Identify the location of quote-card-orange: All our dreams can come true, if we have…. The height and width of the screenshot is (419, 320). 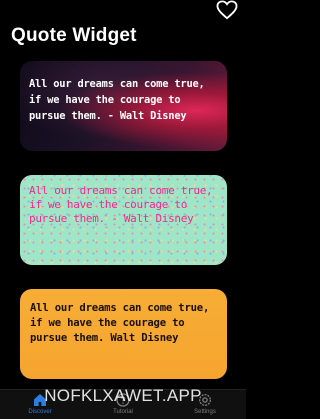
(123, 334).